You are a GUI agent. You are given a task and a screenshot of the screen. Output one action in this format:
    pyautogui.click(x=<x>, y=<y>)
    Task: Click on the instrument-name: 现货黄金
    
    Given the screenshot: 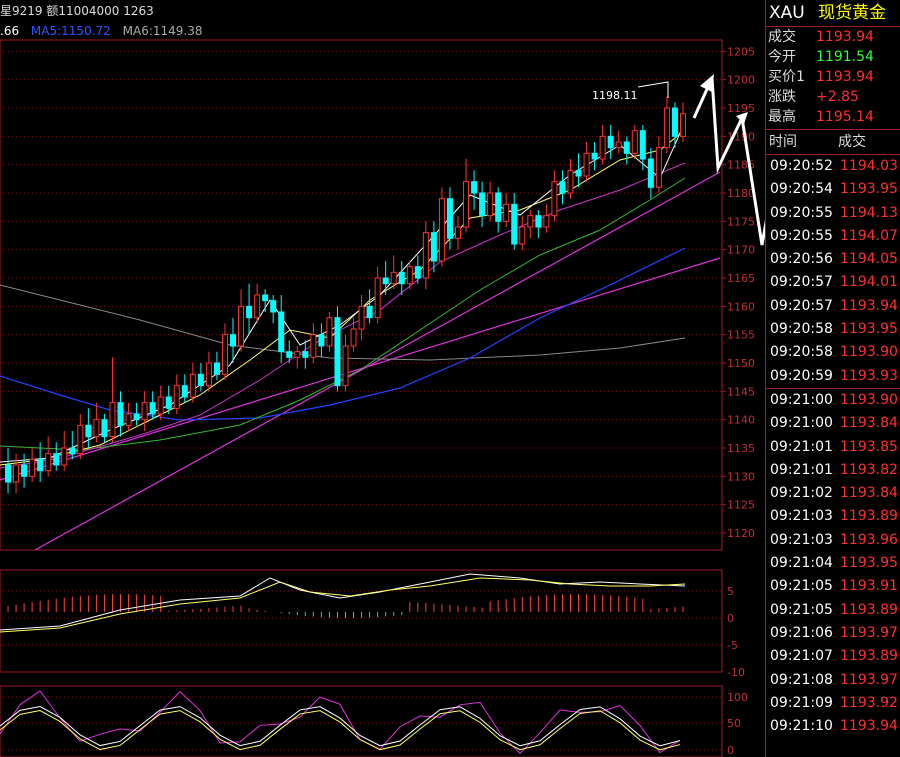 What is the action you would take?
    pyautogui.click(x=852, y=13)
    